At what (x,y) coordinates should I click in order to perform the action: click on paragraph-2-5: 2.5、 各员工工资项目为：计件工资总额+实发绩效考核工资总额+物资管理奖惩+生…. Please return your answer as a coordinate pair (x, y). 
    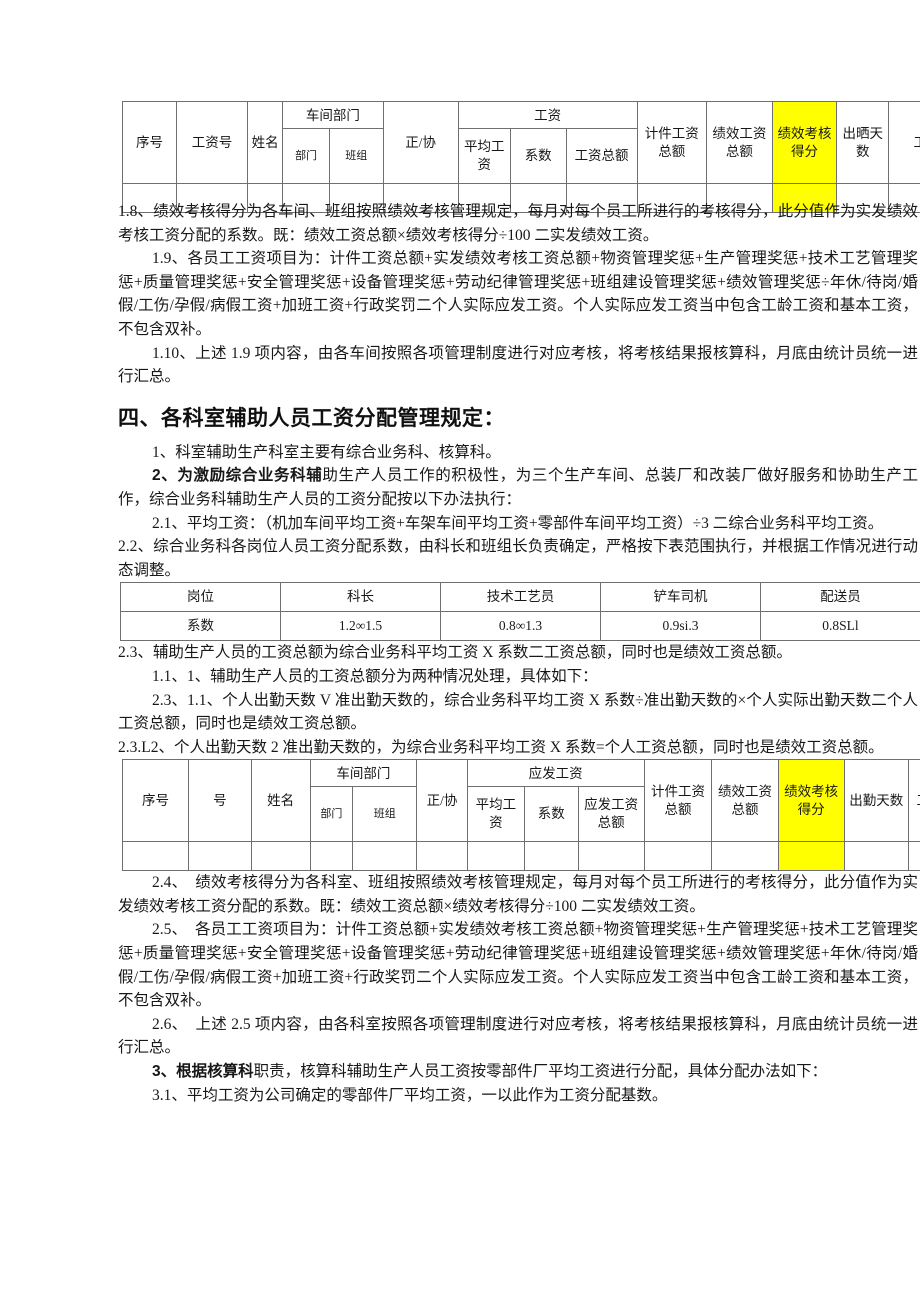
    Looking at the image, I should click on (518, 965).